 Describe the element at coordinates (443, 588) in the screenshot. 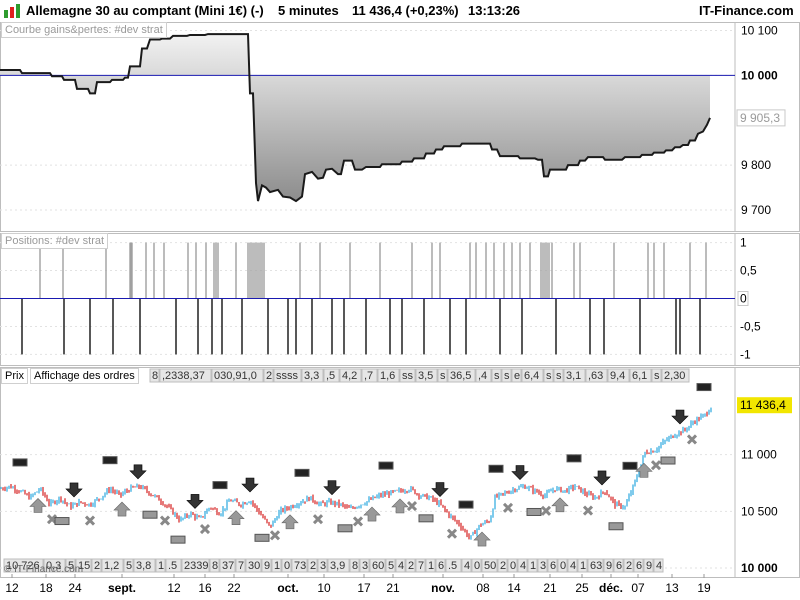

I see `x-axis-date-label: nov.` at that location.